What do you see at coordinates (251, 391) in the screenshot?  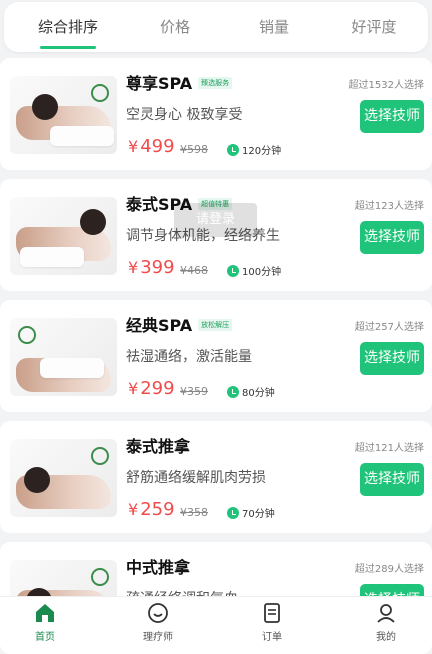 I see `duration: 80分钟` at bounding box center [251, 391].